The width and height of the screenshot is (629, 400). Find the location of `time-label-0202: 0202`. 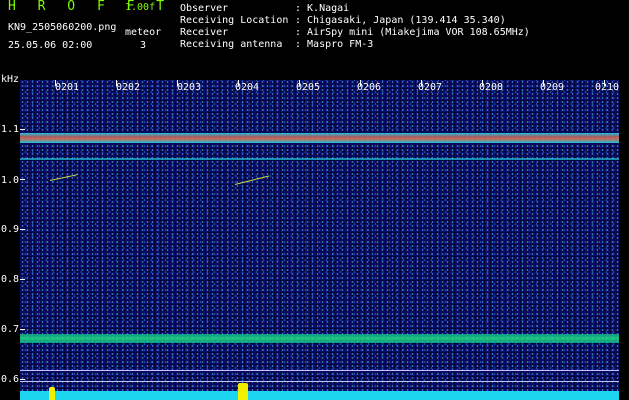

time-label-0202: 0202 is located at coordinates (128, 87).